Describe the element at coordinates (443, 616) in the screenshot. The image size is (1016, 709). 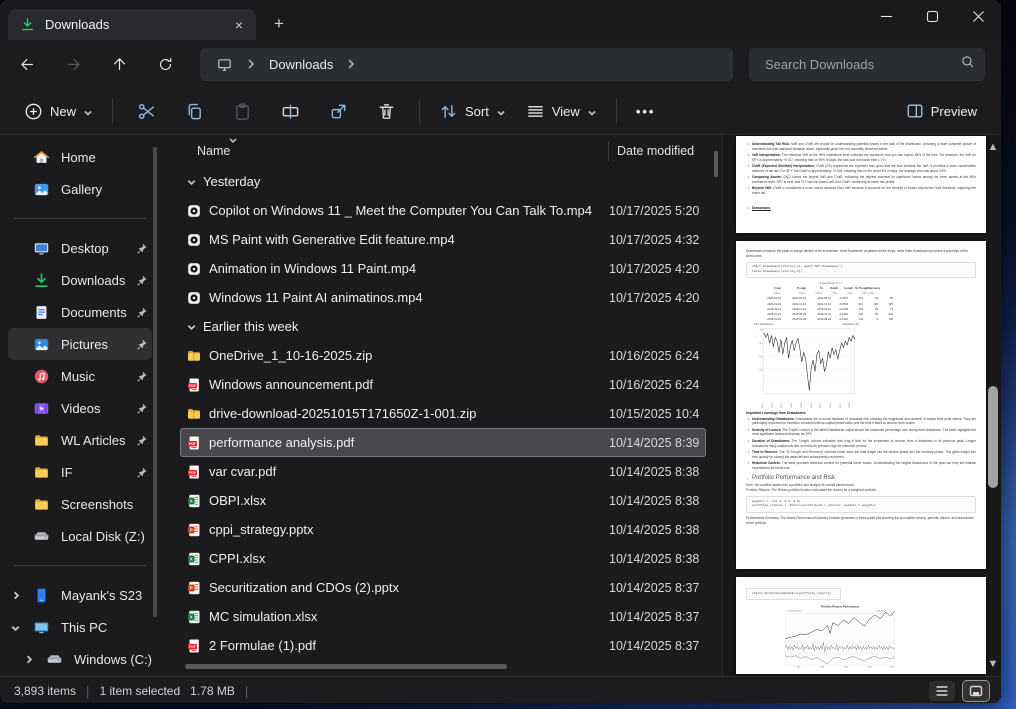
I see `file-row: MC simulation.xlsx 10/14/2025 8:37` at that location.